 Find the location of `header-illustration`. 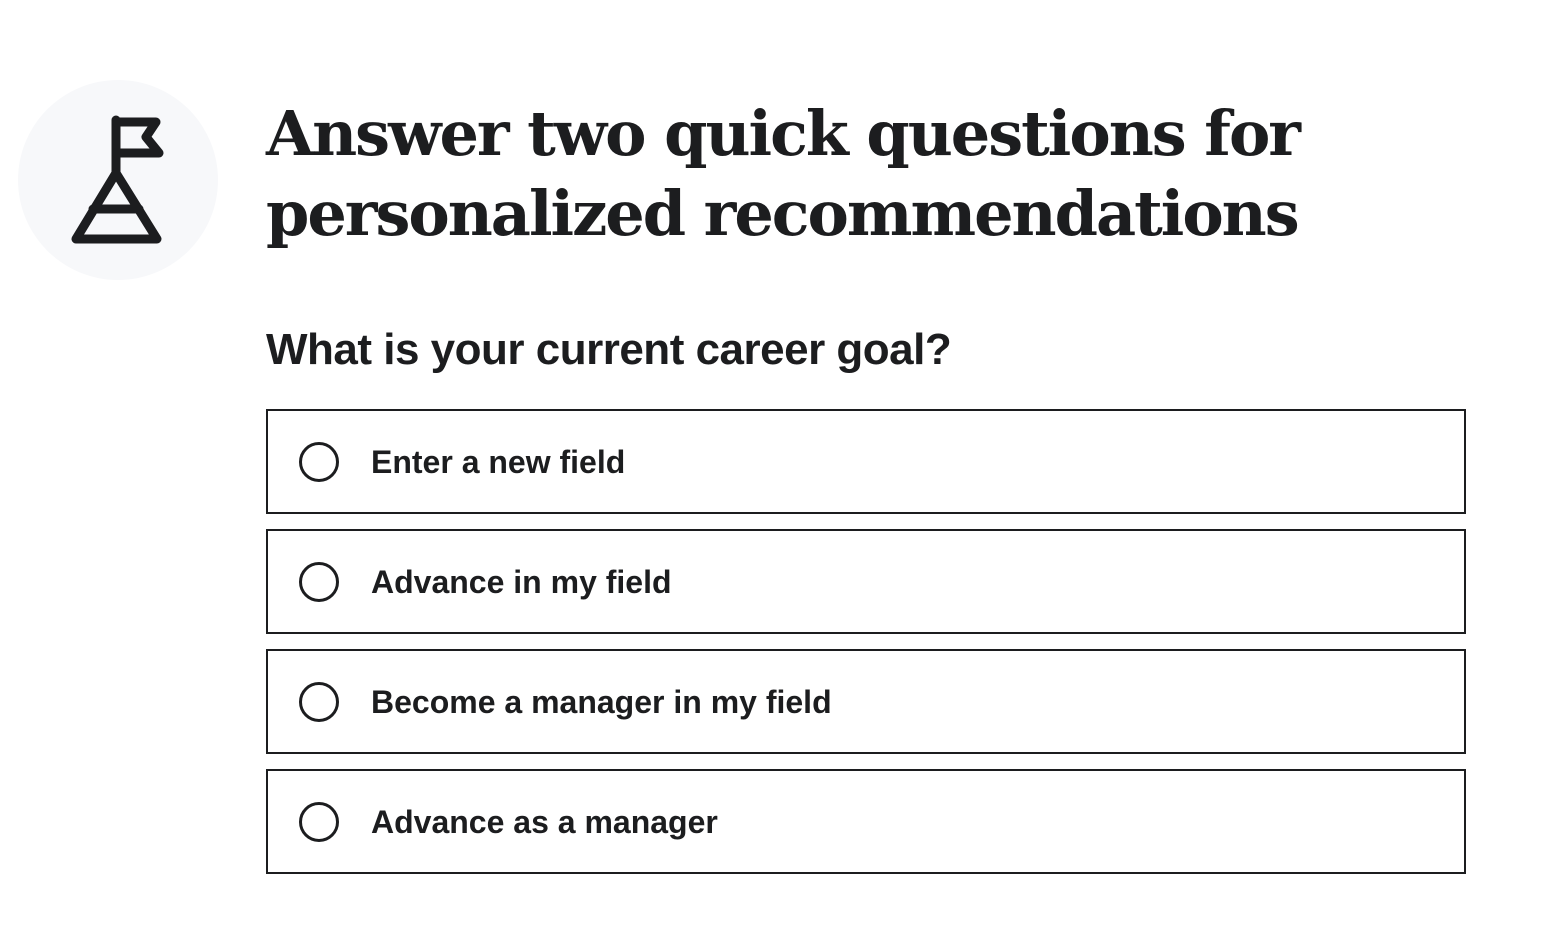

header-illustration is located at coordinates (118, 180).